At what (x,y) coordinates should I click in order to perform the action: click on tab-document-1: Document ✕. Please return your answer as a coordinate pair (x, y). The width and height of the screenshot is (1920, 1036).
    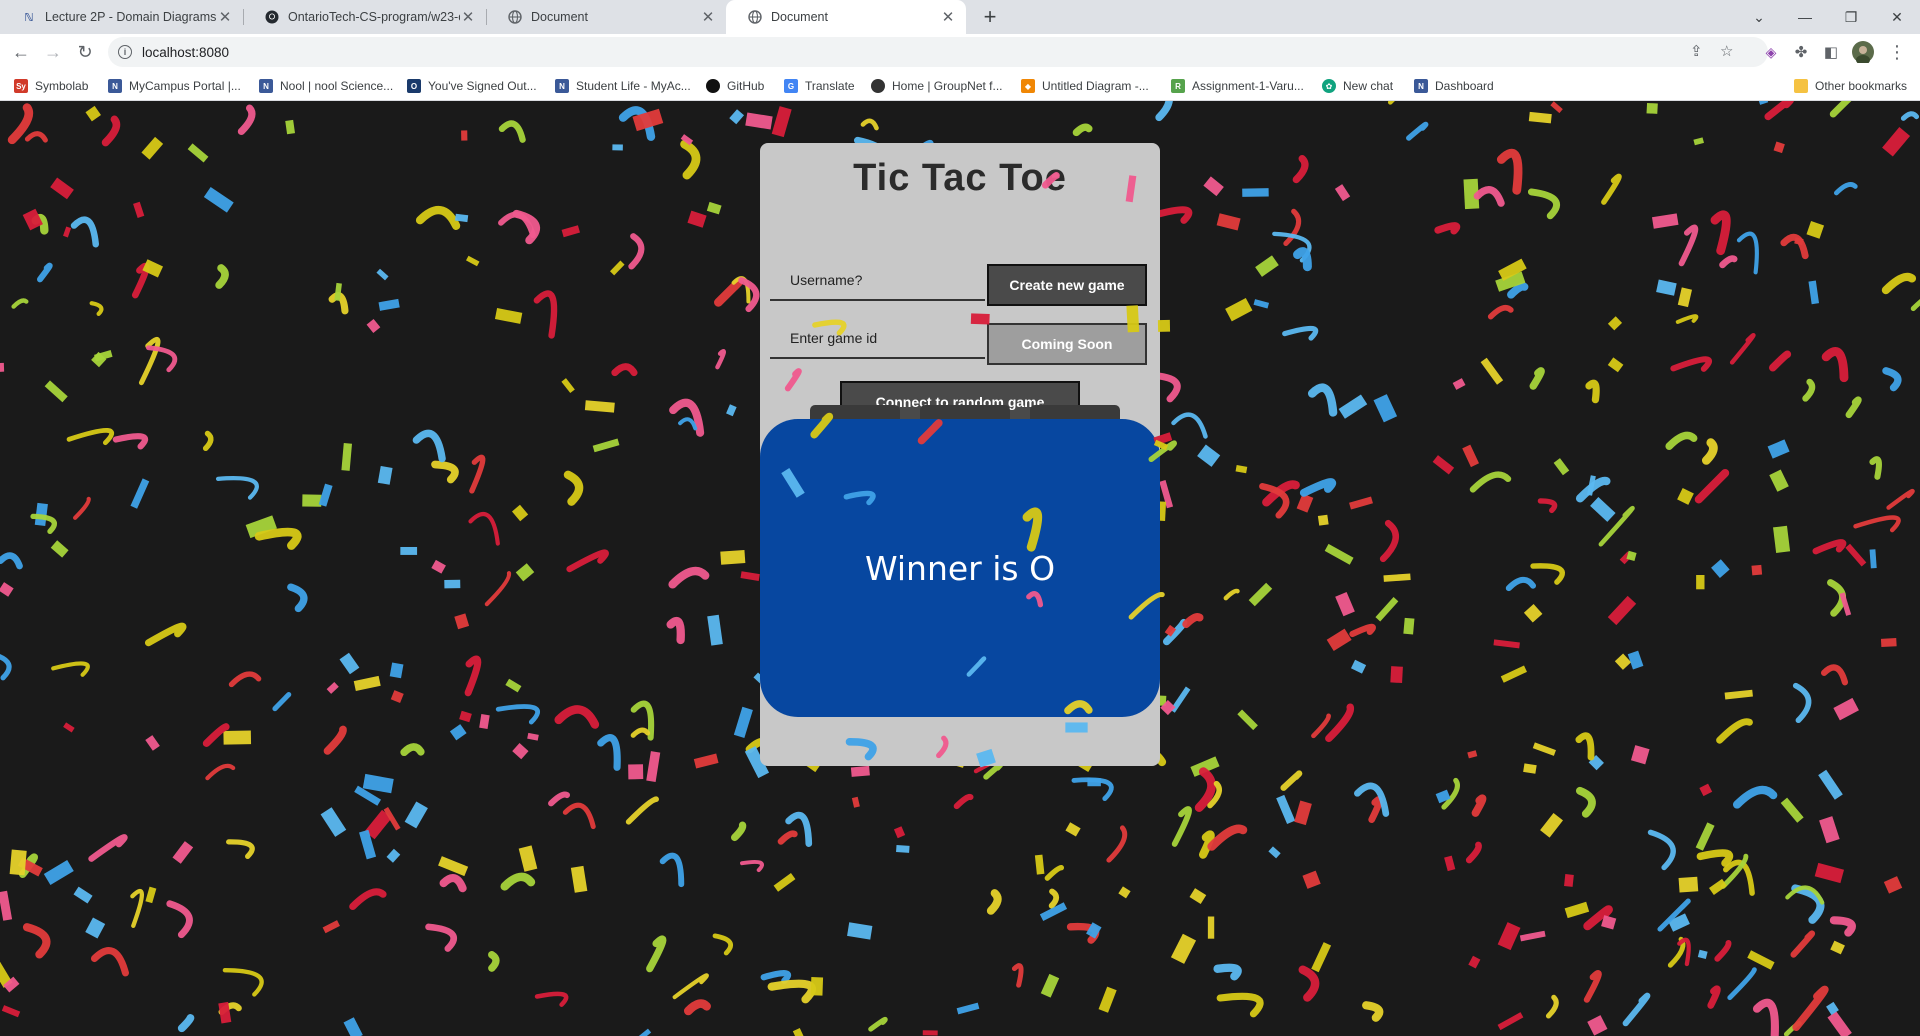
    Looking at the image, I should click on (606, 17).